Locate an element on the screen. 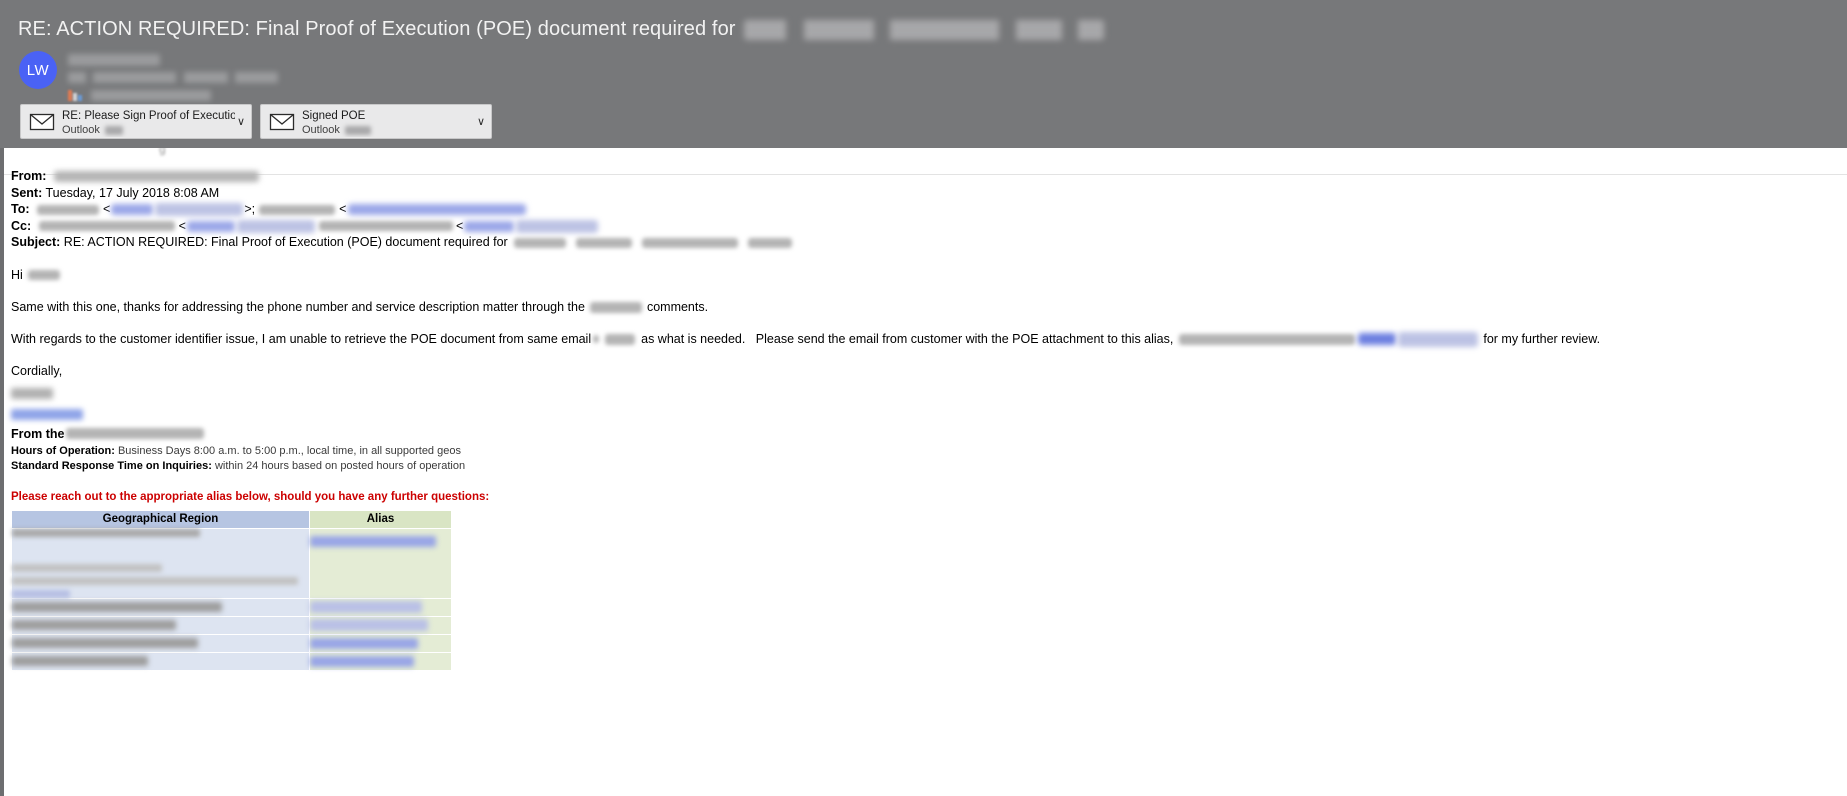  greeting-line: Hi is located at coordinates (921, 275).